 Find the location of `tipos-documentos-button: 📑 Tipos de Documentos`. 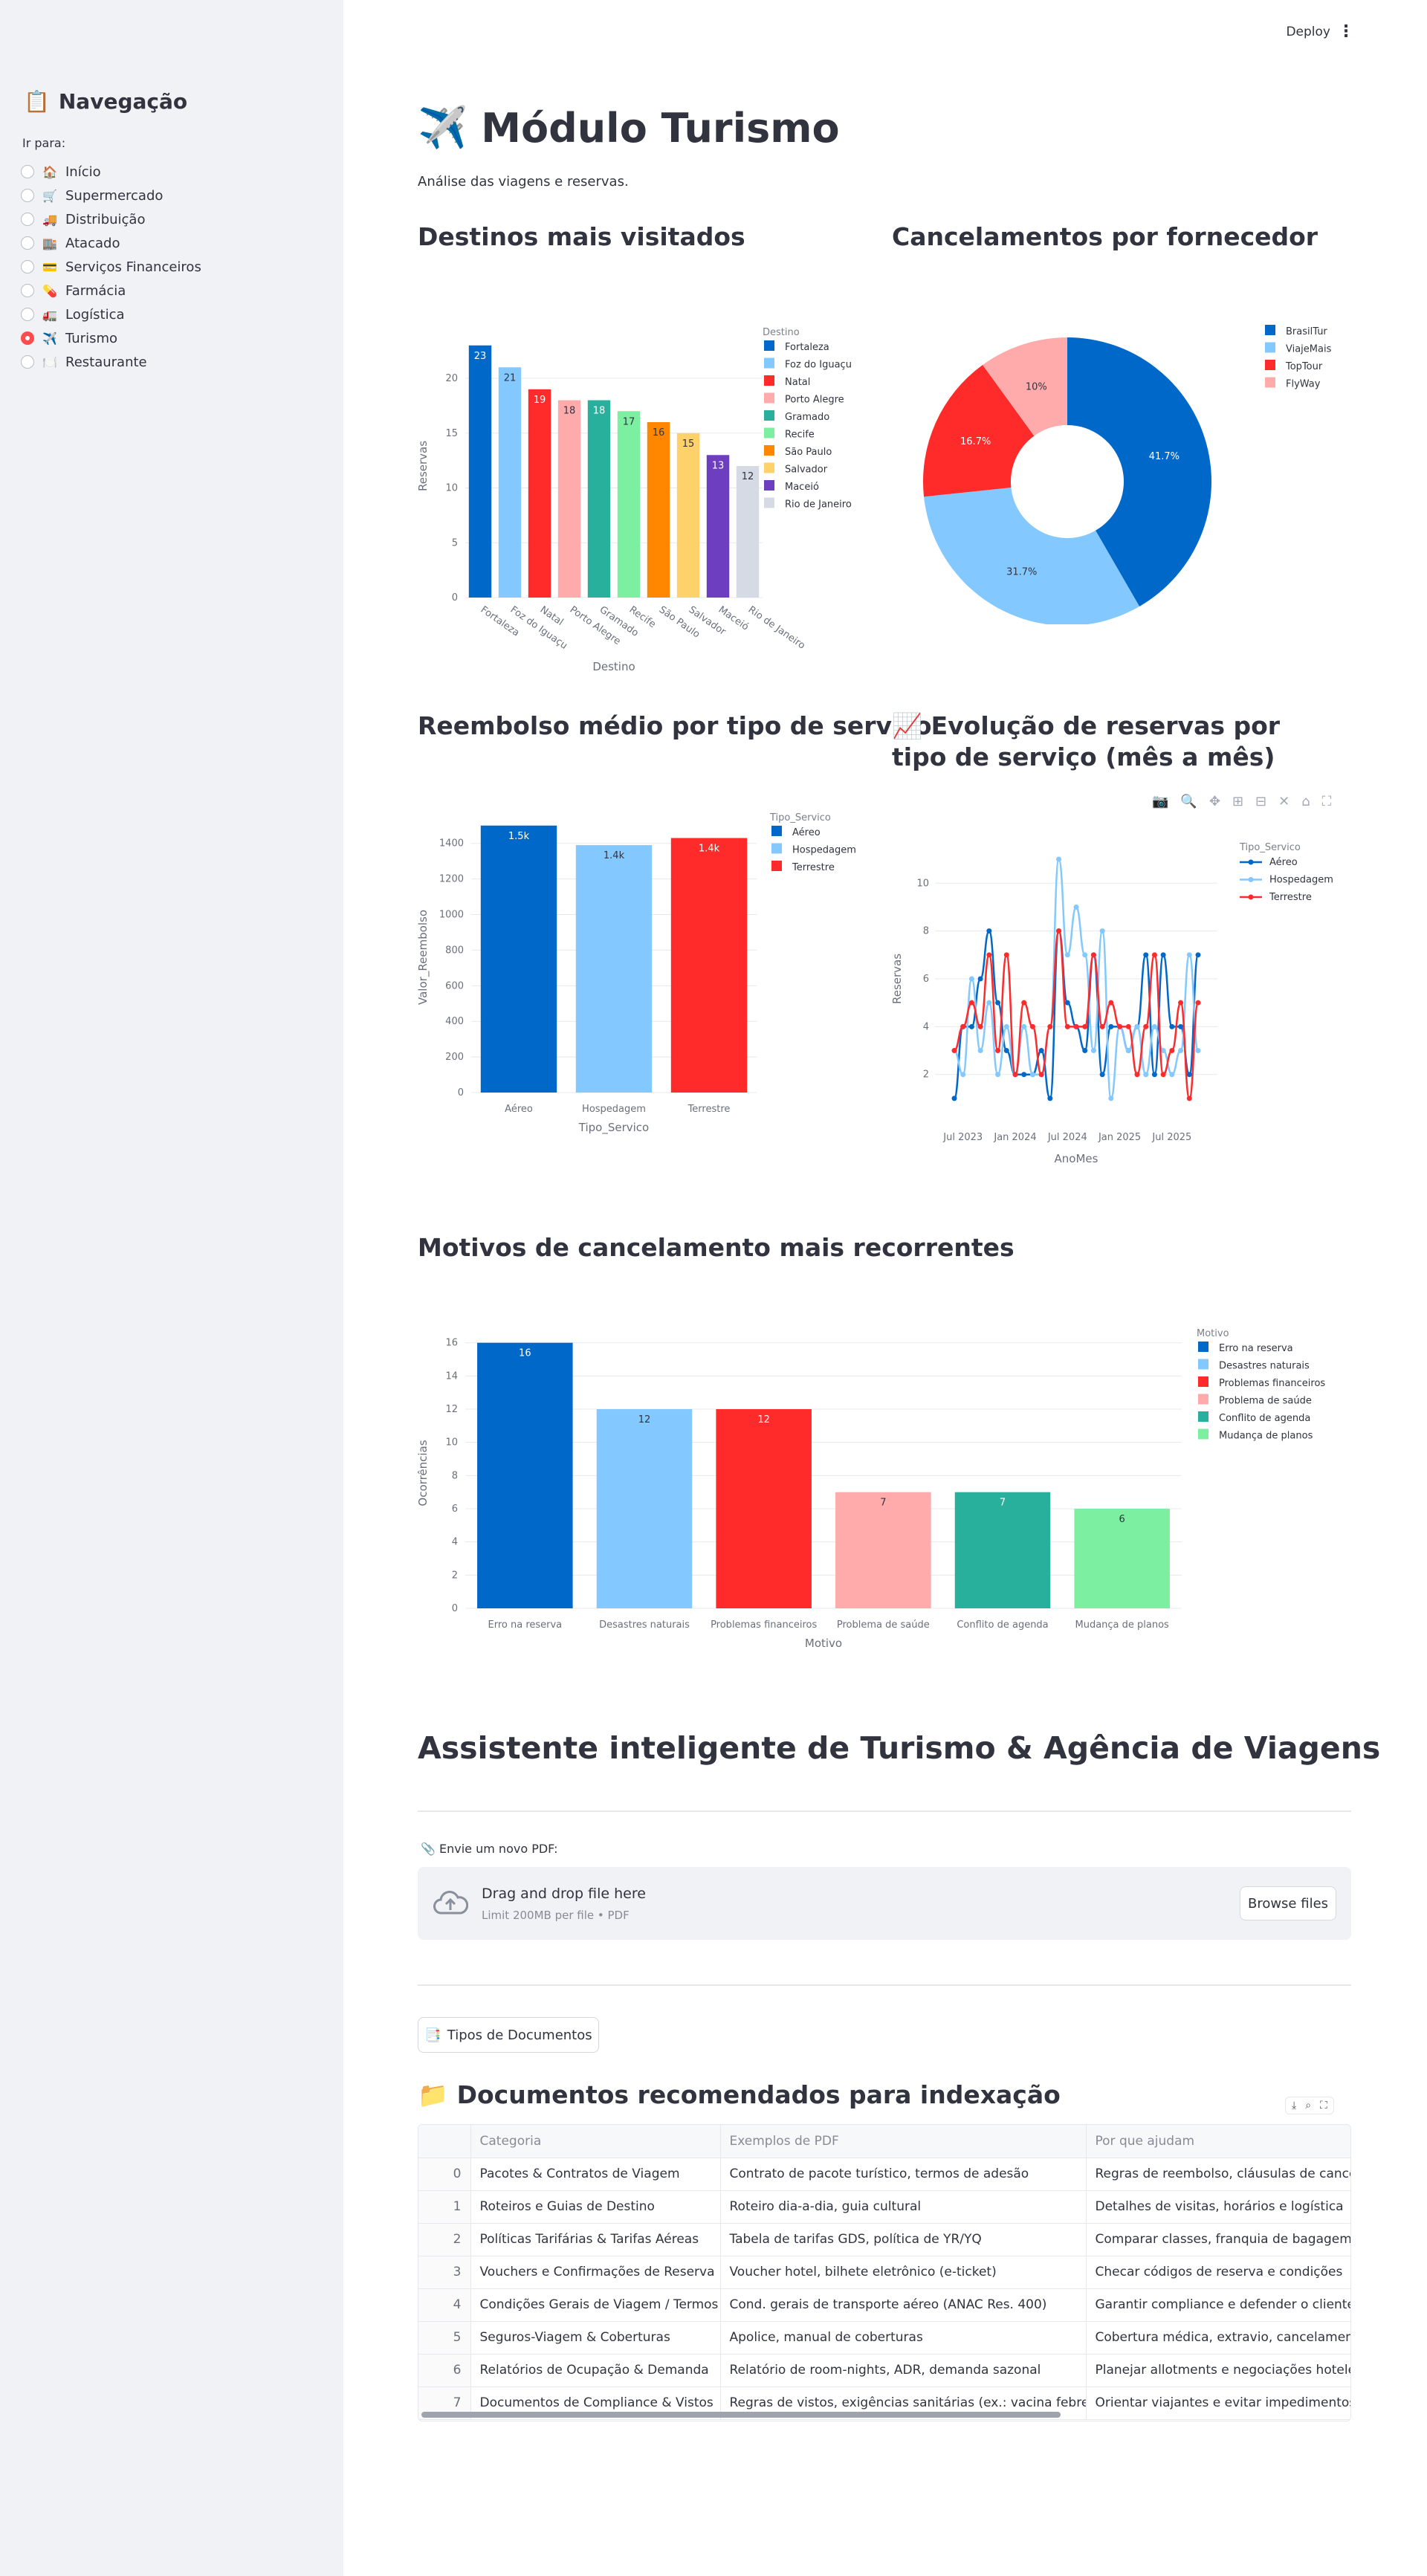

tipos-documentos-button: 📑 Tipos de Documentos is located at coordinates (508, 2035).